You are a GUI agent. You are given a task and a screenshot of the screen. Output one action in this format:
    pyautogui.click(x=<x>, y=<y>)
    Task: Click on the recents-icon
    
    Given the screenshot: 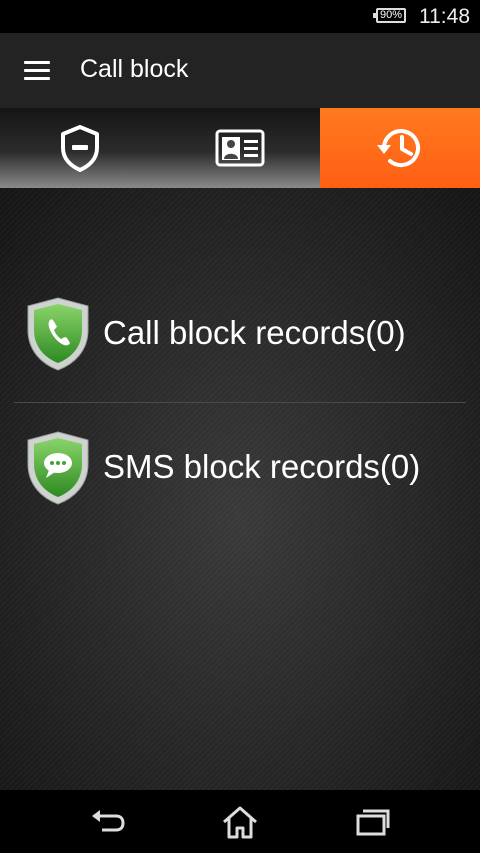 What is the action you would take?
    pyautogui.click(x=372, y=822)
    